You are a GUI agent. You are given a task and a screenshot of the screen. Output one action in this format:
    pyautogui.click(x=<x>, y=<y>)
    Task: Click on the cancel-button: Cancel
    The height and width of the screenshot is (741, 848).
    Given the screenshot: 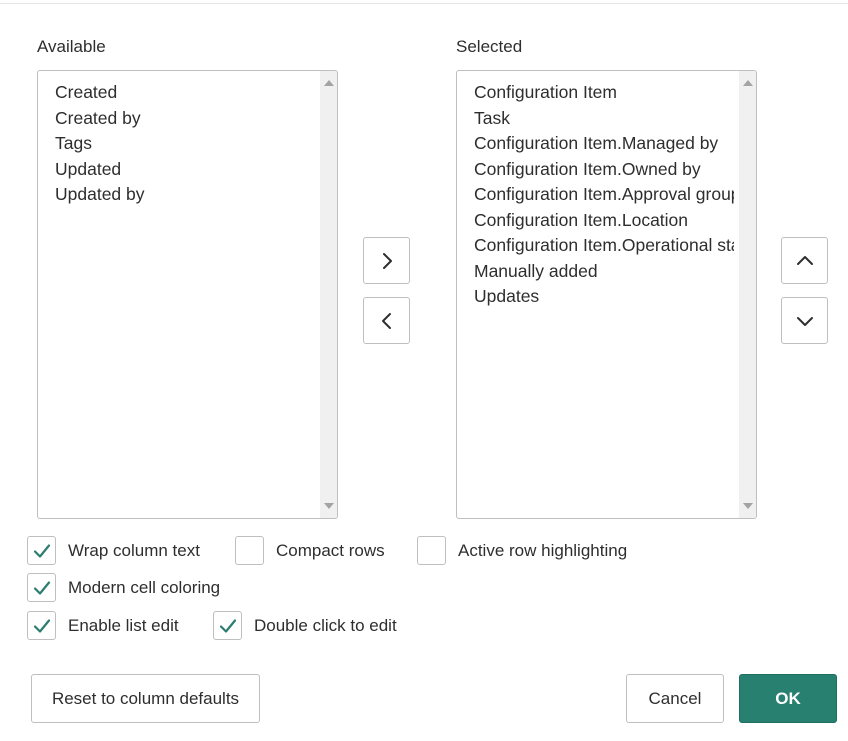 What is the action you would take?
    pyautogui.click(x=675, y=698)
    